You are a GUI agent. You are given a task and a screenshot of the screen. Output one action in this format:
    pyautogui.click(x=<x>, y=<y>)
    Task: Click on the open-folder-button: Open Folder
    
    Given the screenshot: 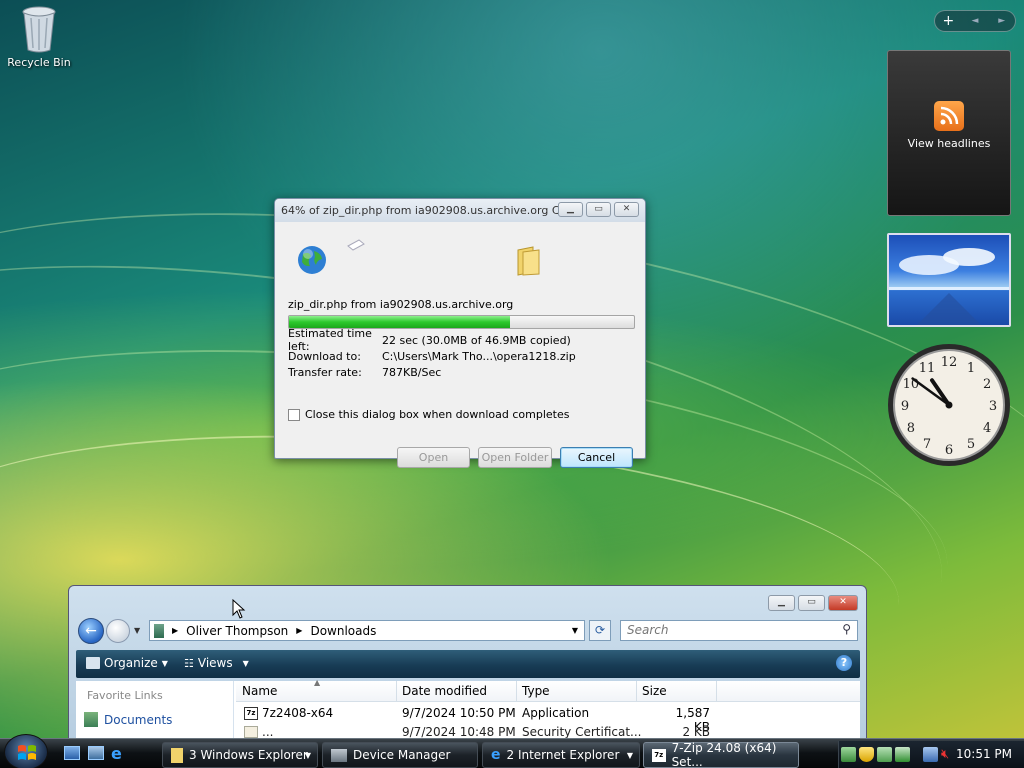 What is the action you would take?
    pyautogui.click(x=515, y=457)
    